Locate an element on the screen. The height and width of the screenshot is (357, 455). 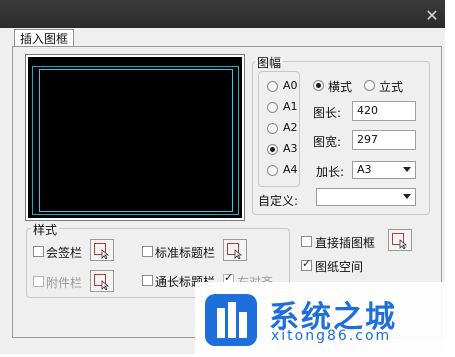
width-label: 图宽: is located at coordinates (327, 142).